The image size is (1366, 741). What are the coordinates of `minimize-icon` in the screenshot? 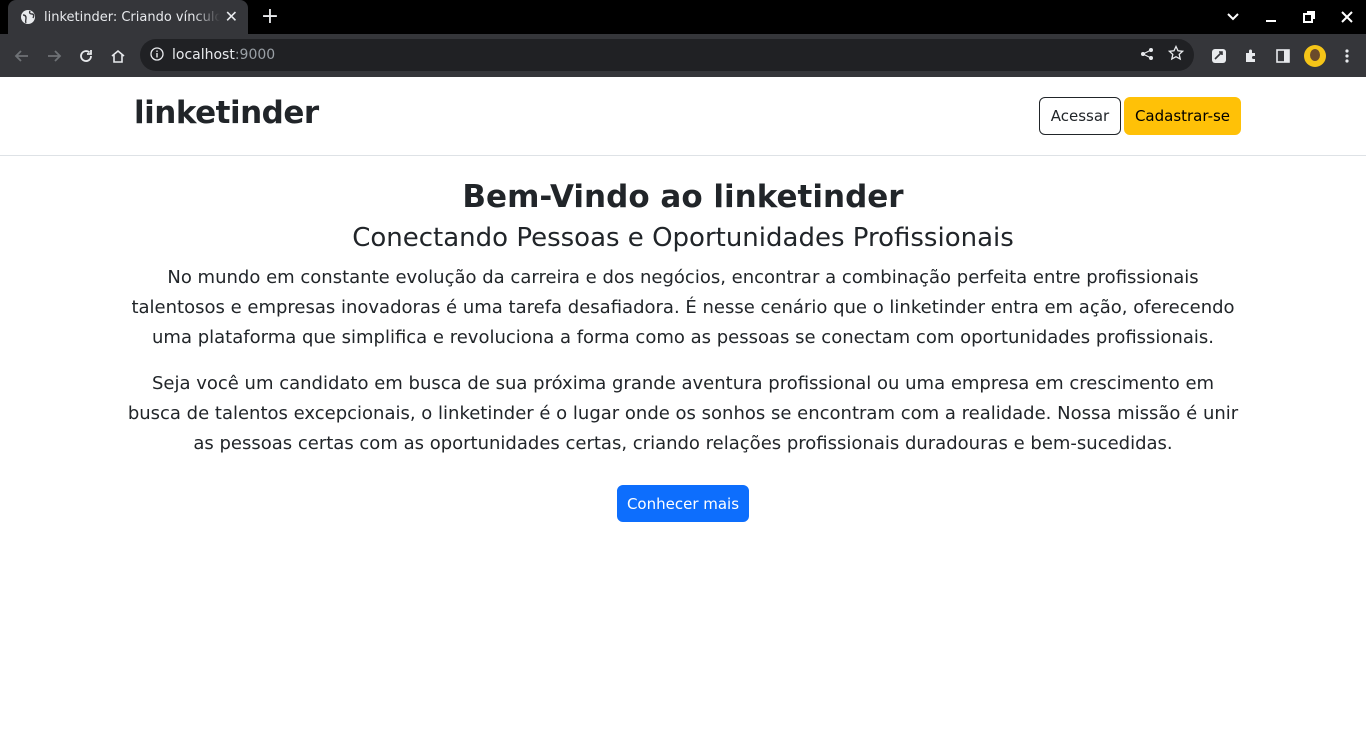 It's located at (1271, 17).